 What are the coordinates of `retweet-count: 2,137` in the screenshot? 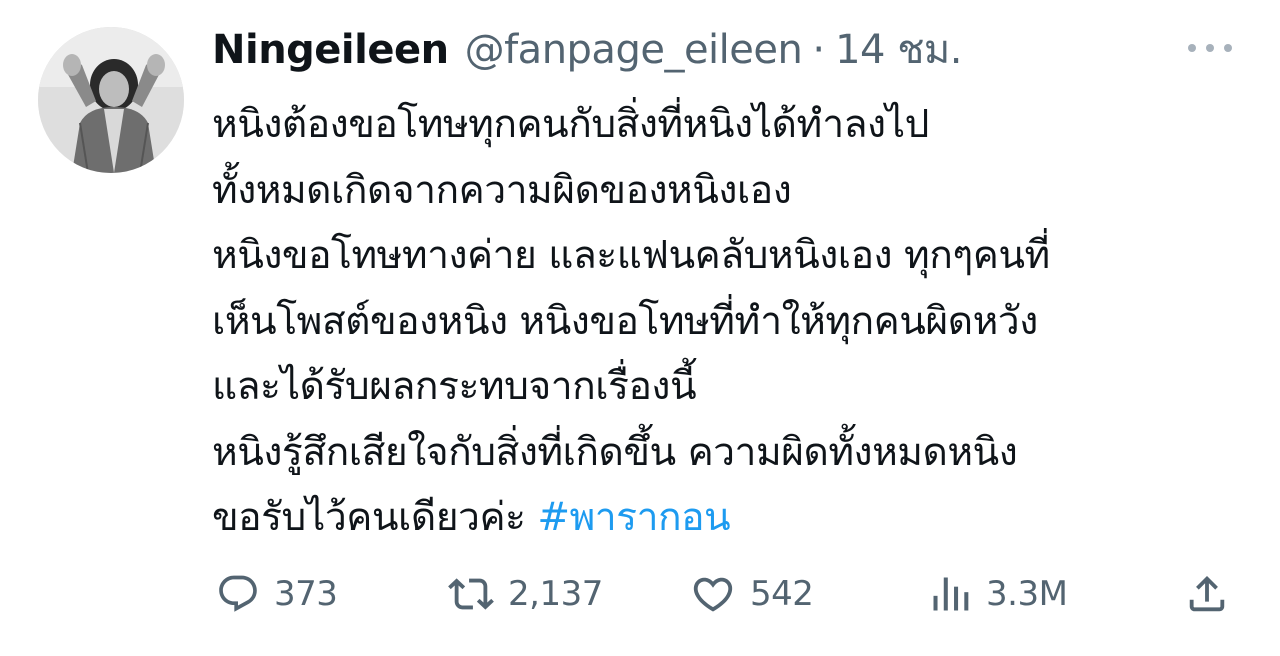 It's located at (555, 594).